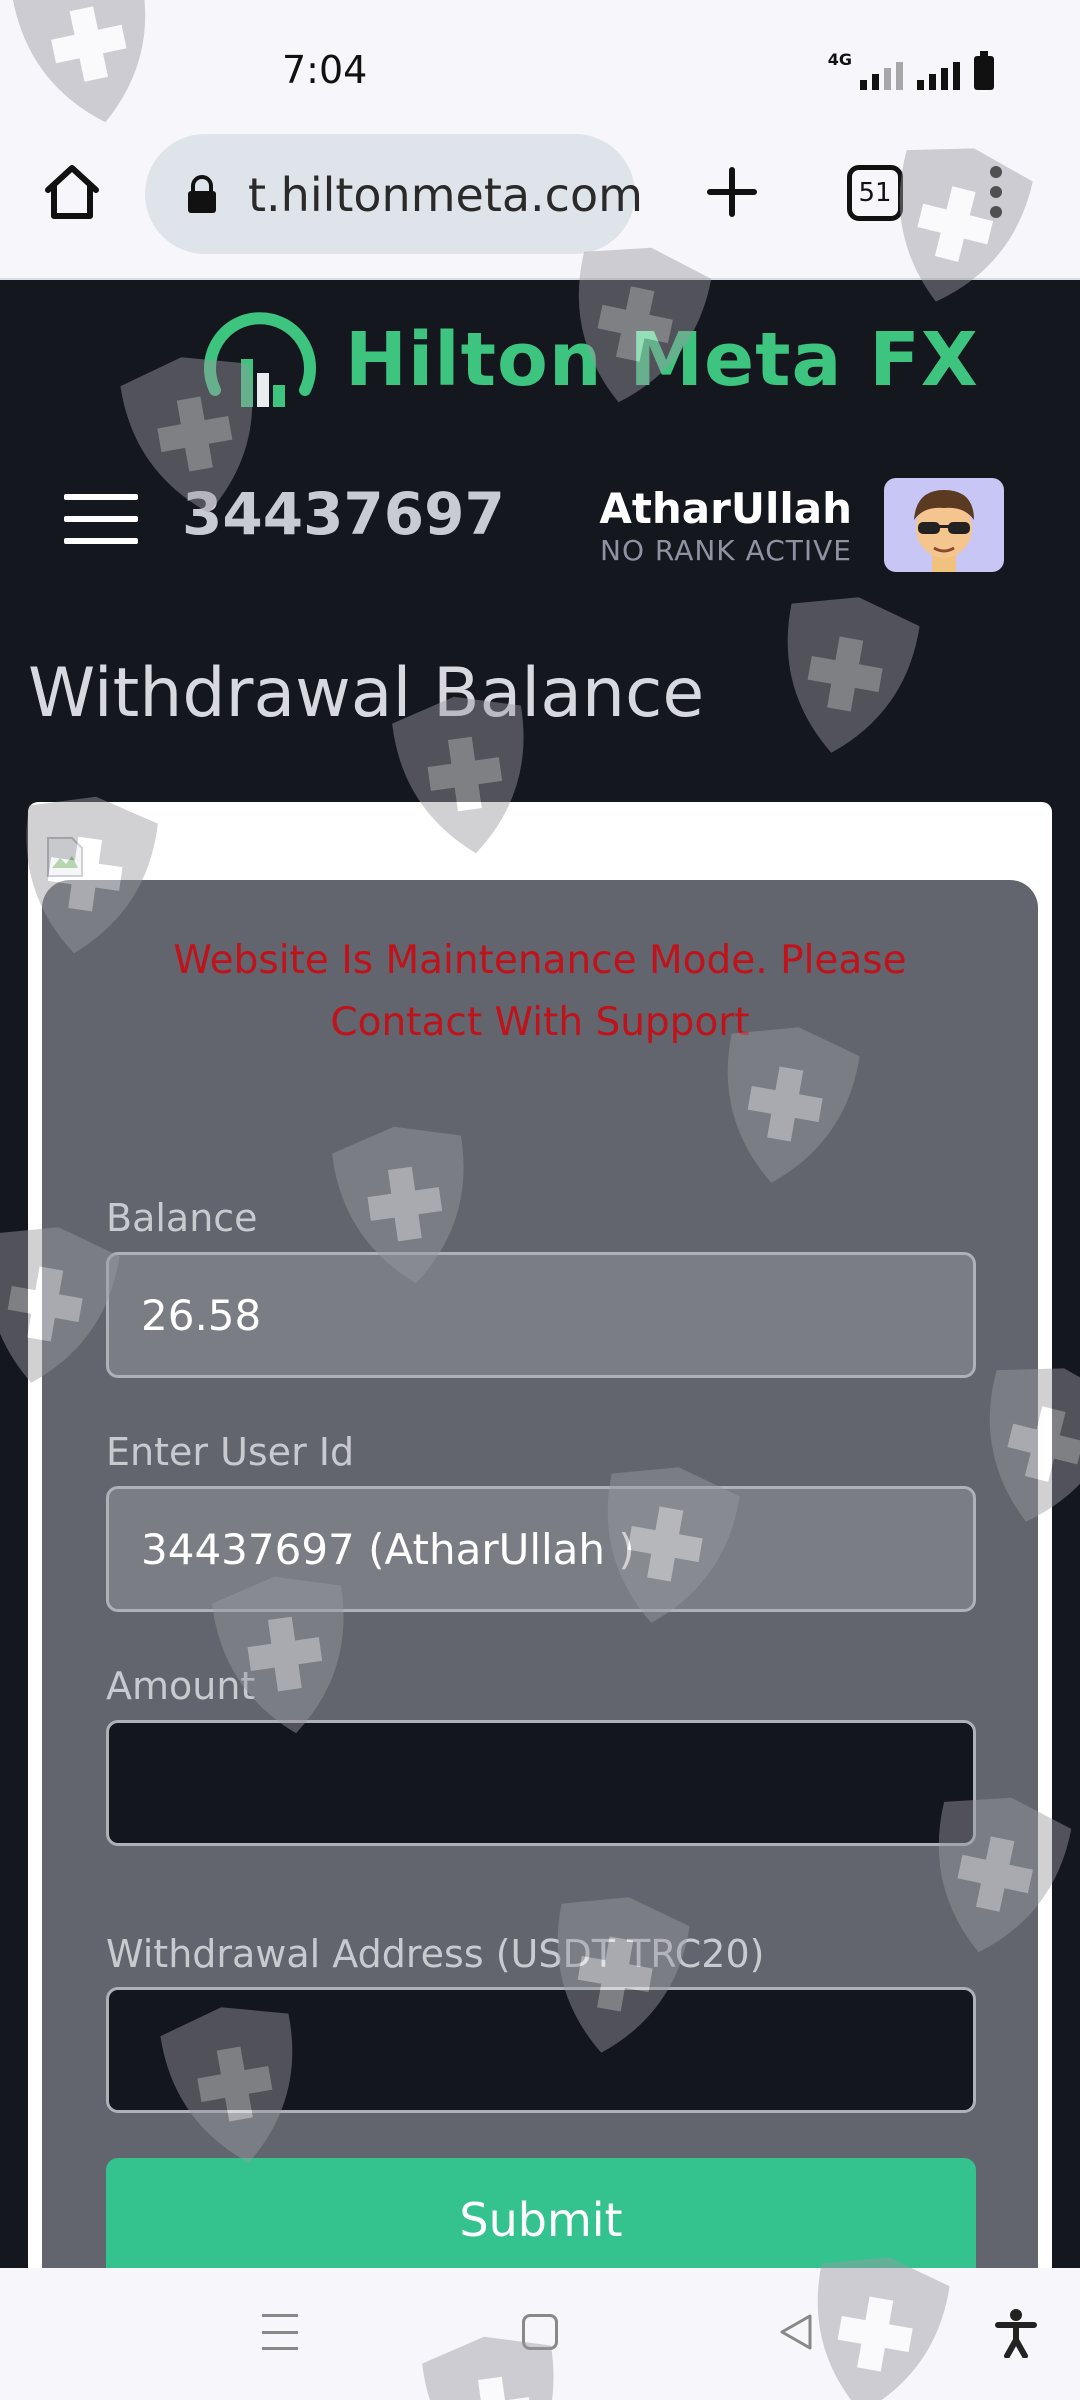 The image size is (1080, 2400). I want to click on amount-label: Amount, so click(181, 1686).